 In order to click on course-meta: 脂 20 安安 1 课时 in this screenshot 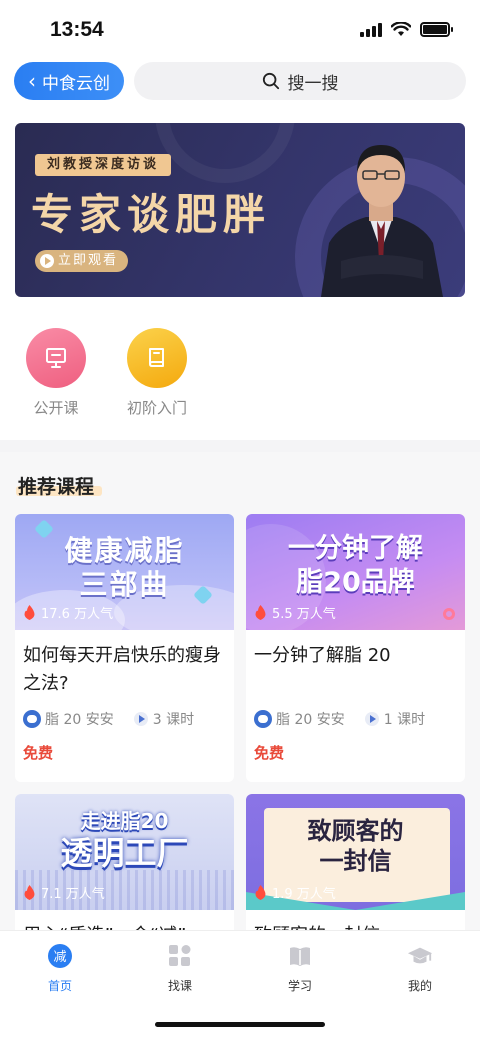, I will do `click(339, 719)`.